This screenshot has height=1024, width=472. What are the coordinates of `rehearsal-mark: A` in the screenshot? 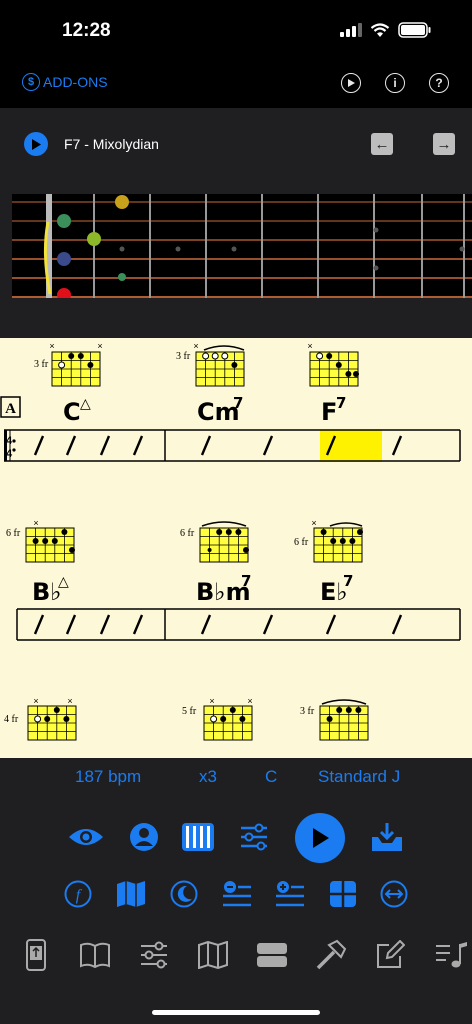 It's located at (10, 409).